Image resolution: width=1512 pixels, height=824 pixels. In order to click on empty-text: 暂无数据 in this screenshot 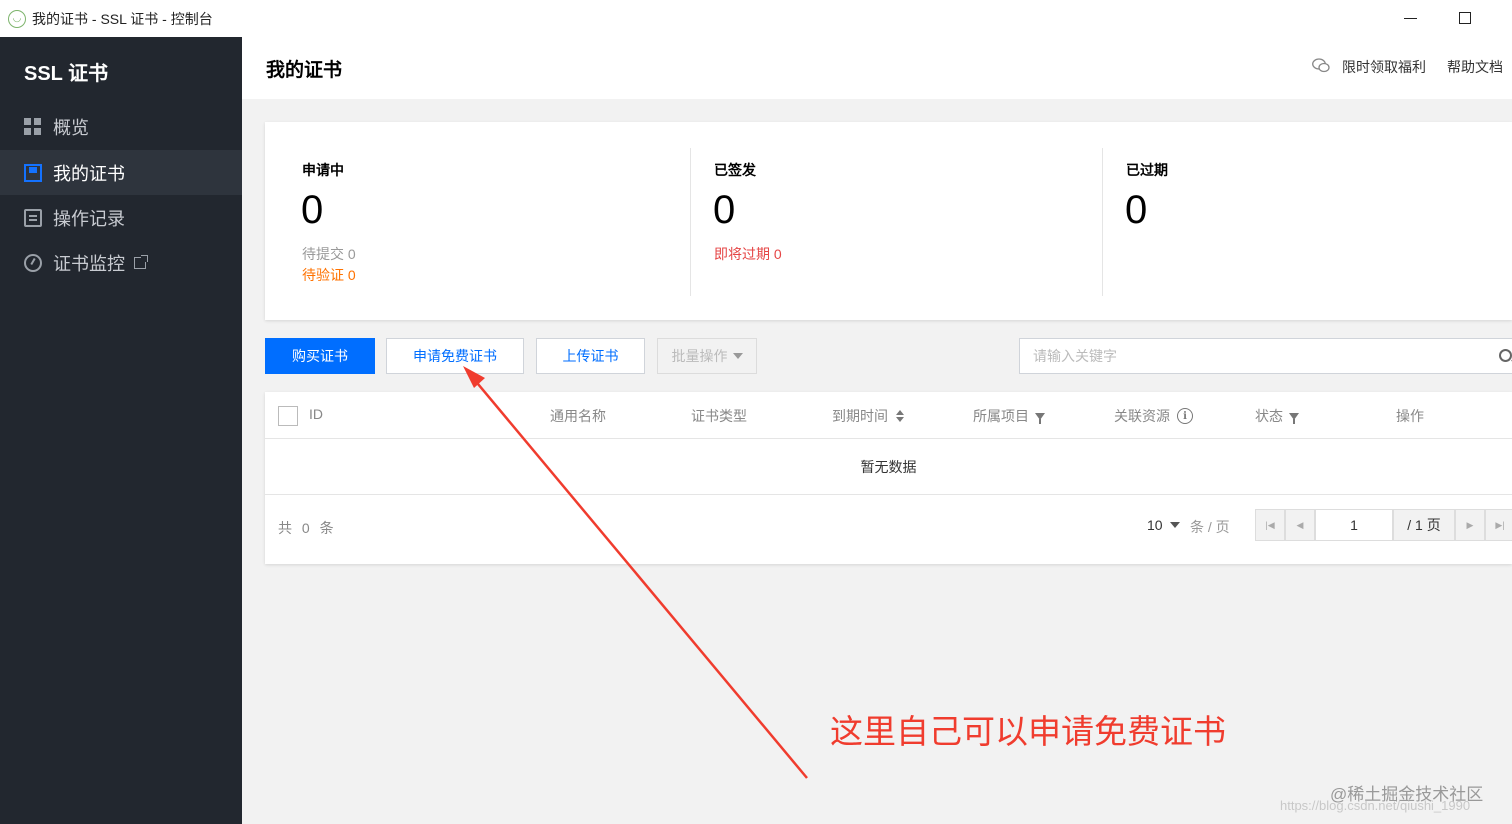, I will do `click(888, 466)`.